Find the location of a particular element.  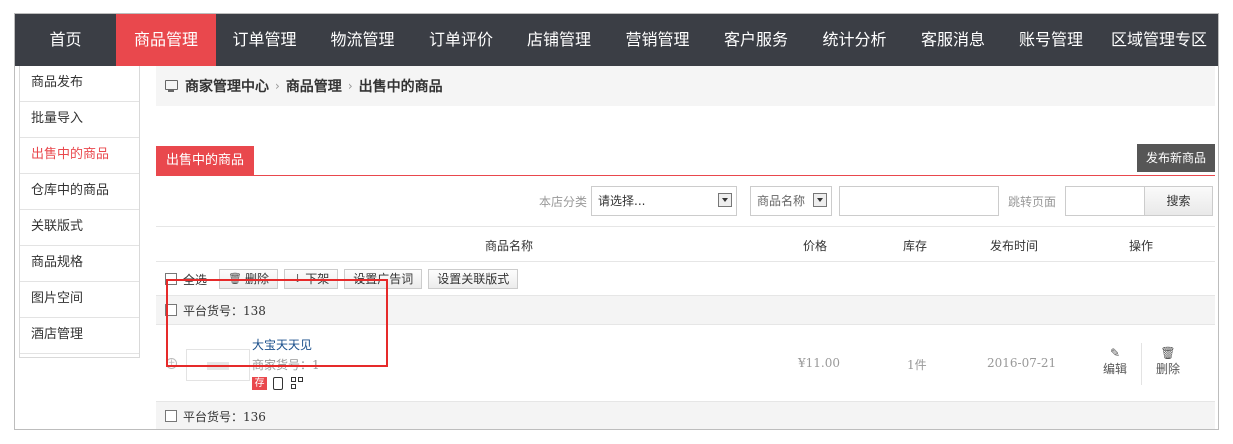

search-type-select: 商品名称 is located at coordinates (791, 201).